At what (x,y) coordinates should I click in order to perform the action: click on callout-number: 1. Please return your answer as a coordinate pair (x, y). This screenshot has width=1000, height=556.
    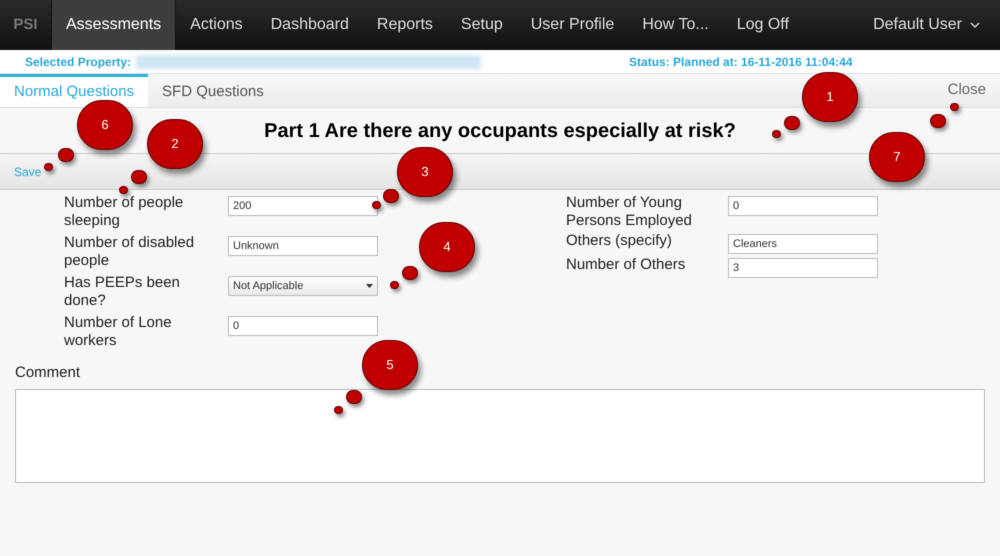
    Looking at the image, I should click on (830, 97).